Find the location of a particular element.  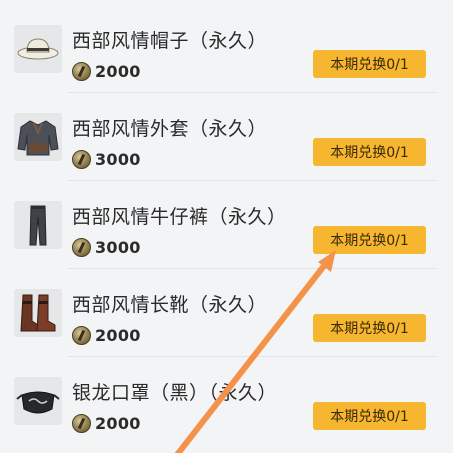

boots-icon is located at coordinates (38, 313).